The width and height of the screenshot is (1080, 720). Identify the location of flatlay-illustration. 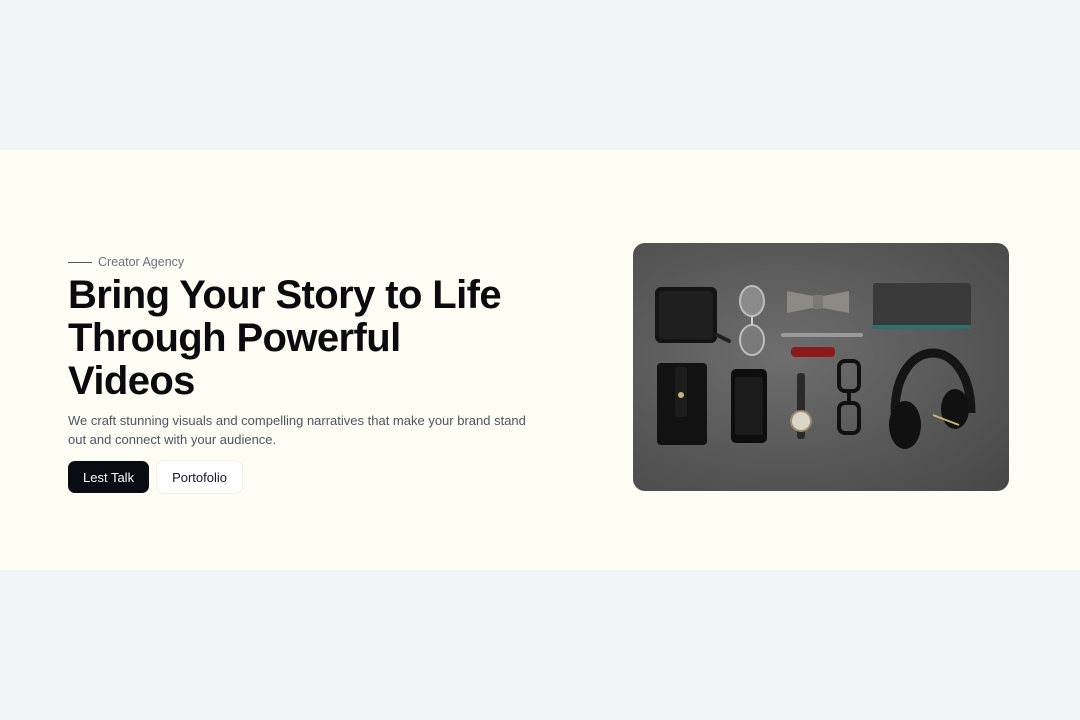
(815, 366).